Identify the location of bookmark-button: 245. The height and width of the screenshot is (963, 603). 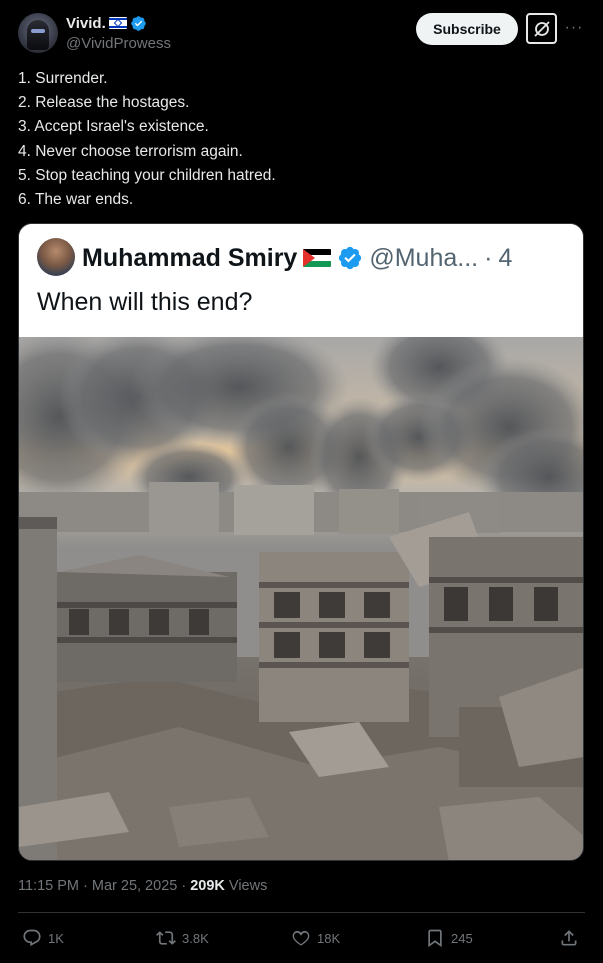
(449, 938).